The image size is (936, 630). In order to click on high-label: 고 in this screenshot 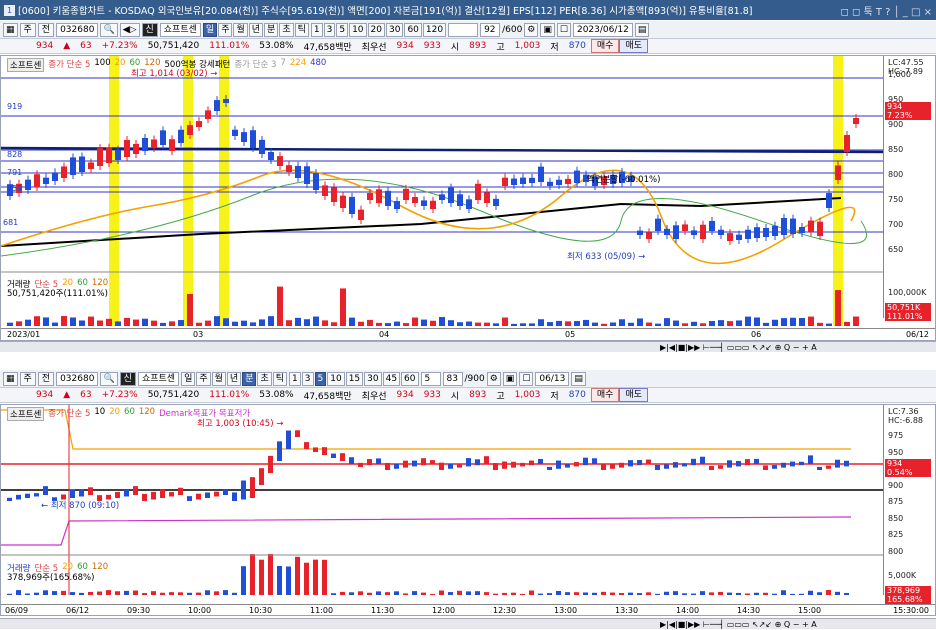, I will do `click(500, 47)`.